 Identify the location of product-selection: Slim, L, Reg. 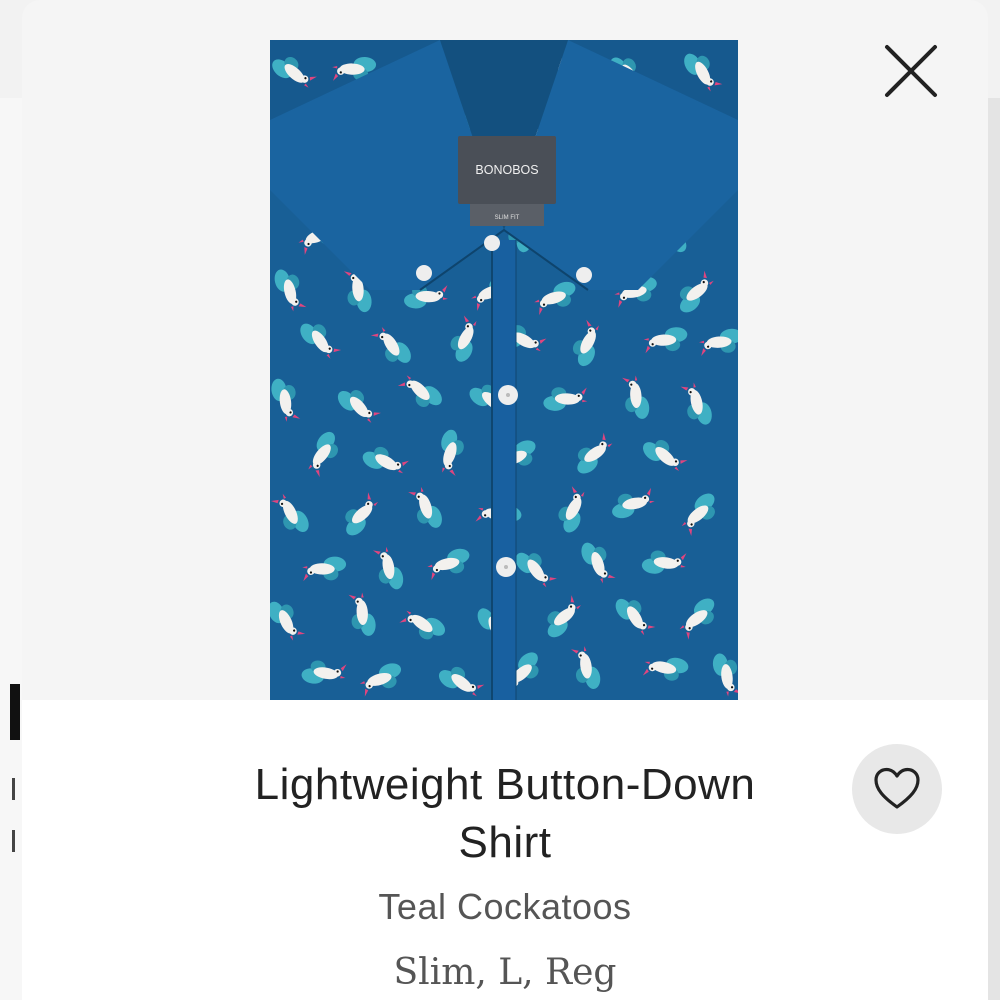
(505, 972).